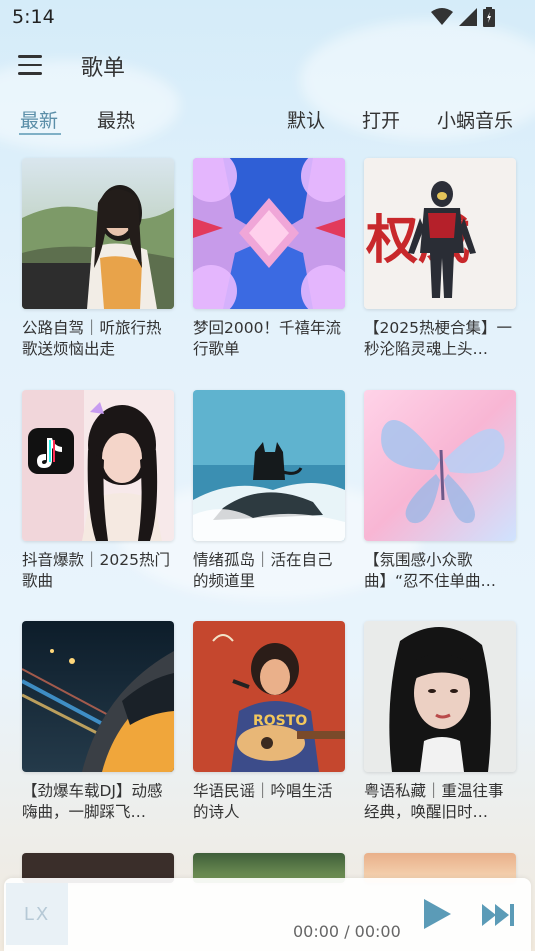  I want to click on playlist-card: 情绪孤岛｜活在自己的频道里, so click(269, 491).